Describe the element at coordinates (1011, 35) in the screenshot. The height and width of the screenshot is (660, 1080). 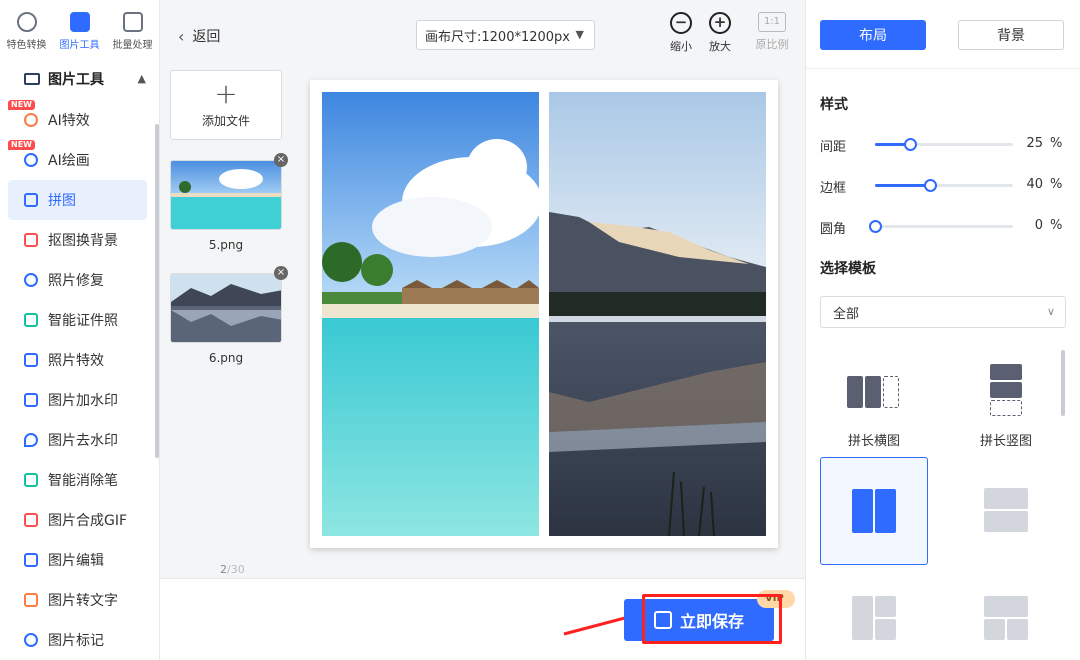
I see `tab-background: 背景` at that location.